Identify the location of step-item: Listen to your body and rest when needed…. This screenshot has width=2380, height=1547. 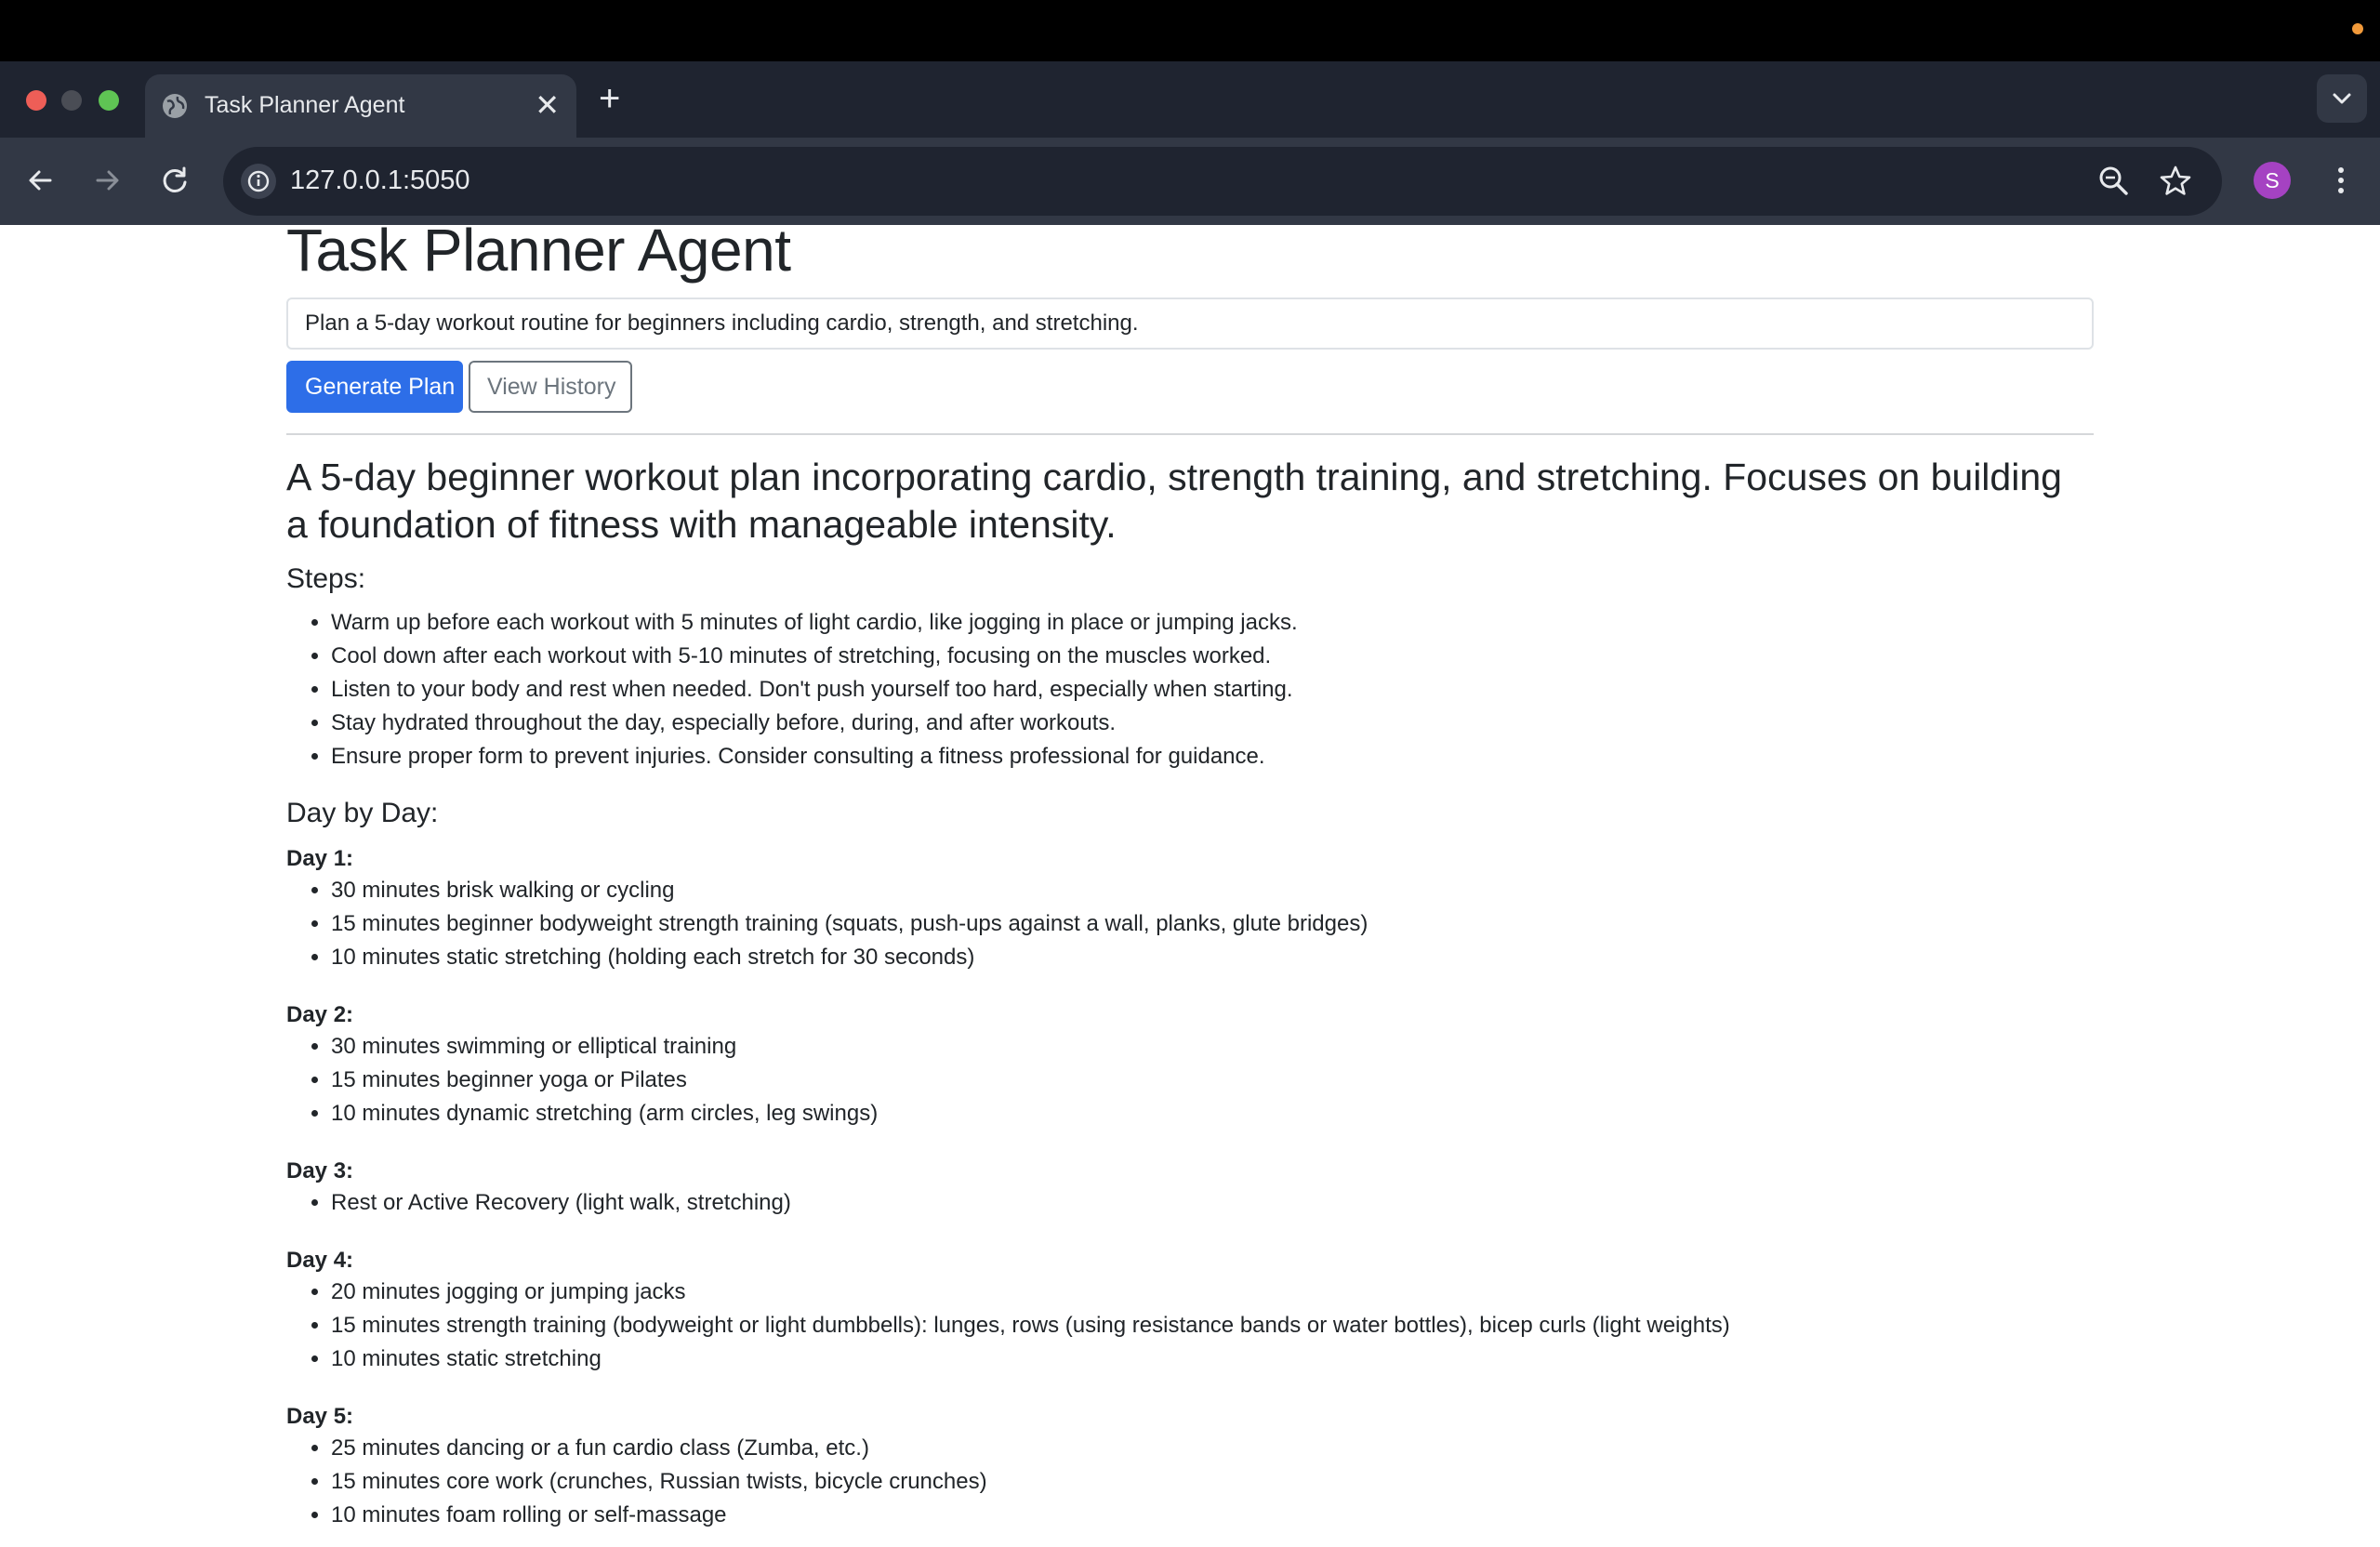
(814, 690).